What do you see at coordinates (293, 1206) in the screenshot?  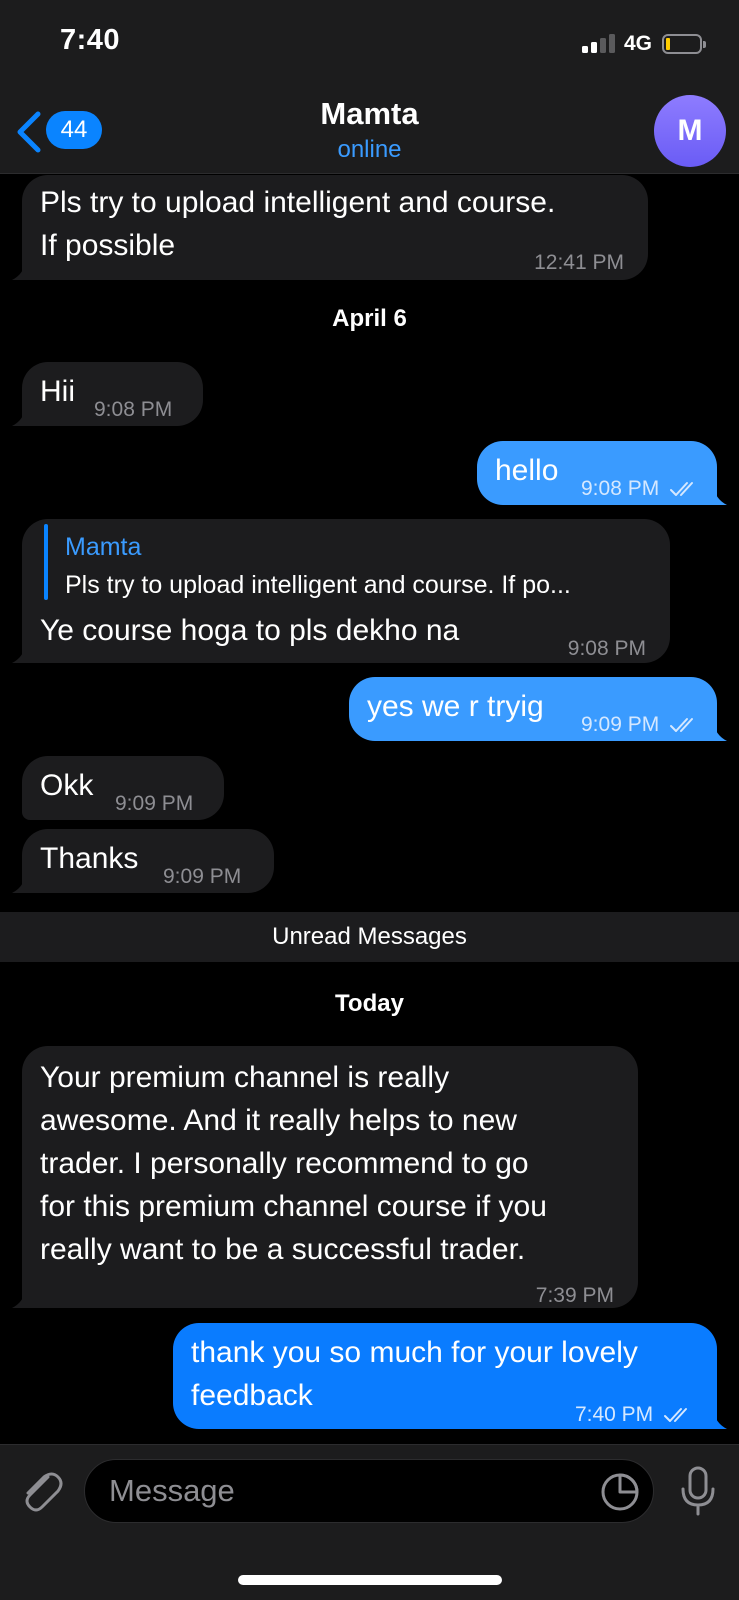 I see `message-text: for this premium channel course if you` at bounding box center [293, 1206].